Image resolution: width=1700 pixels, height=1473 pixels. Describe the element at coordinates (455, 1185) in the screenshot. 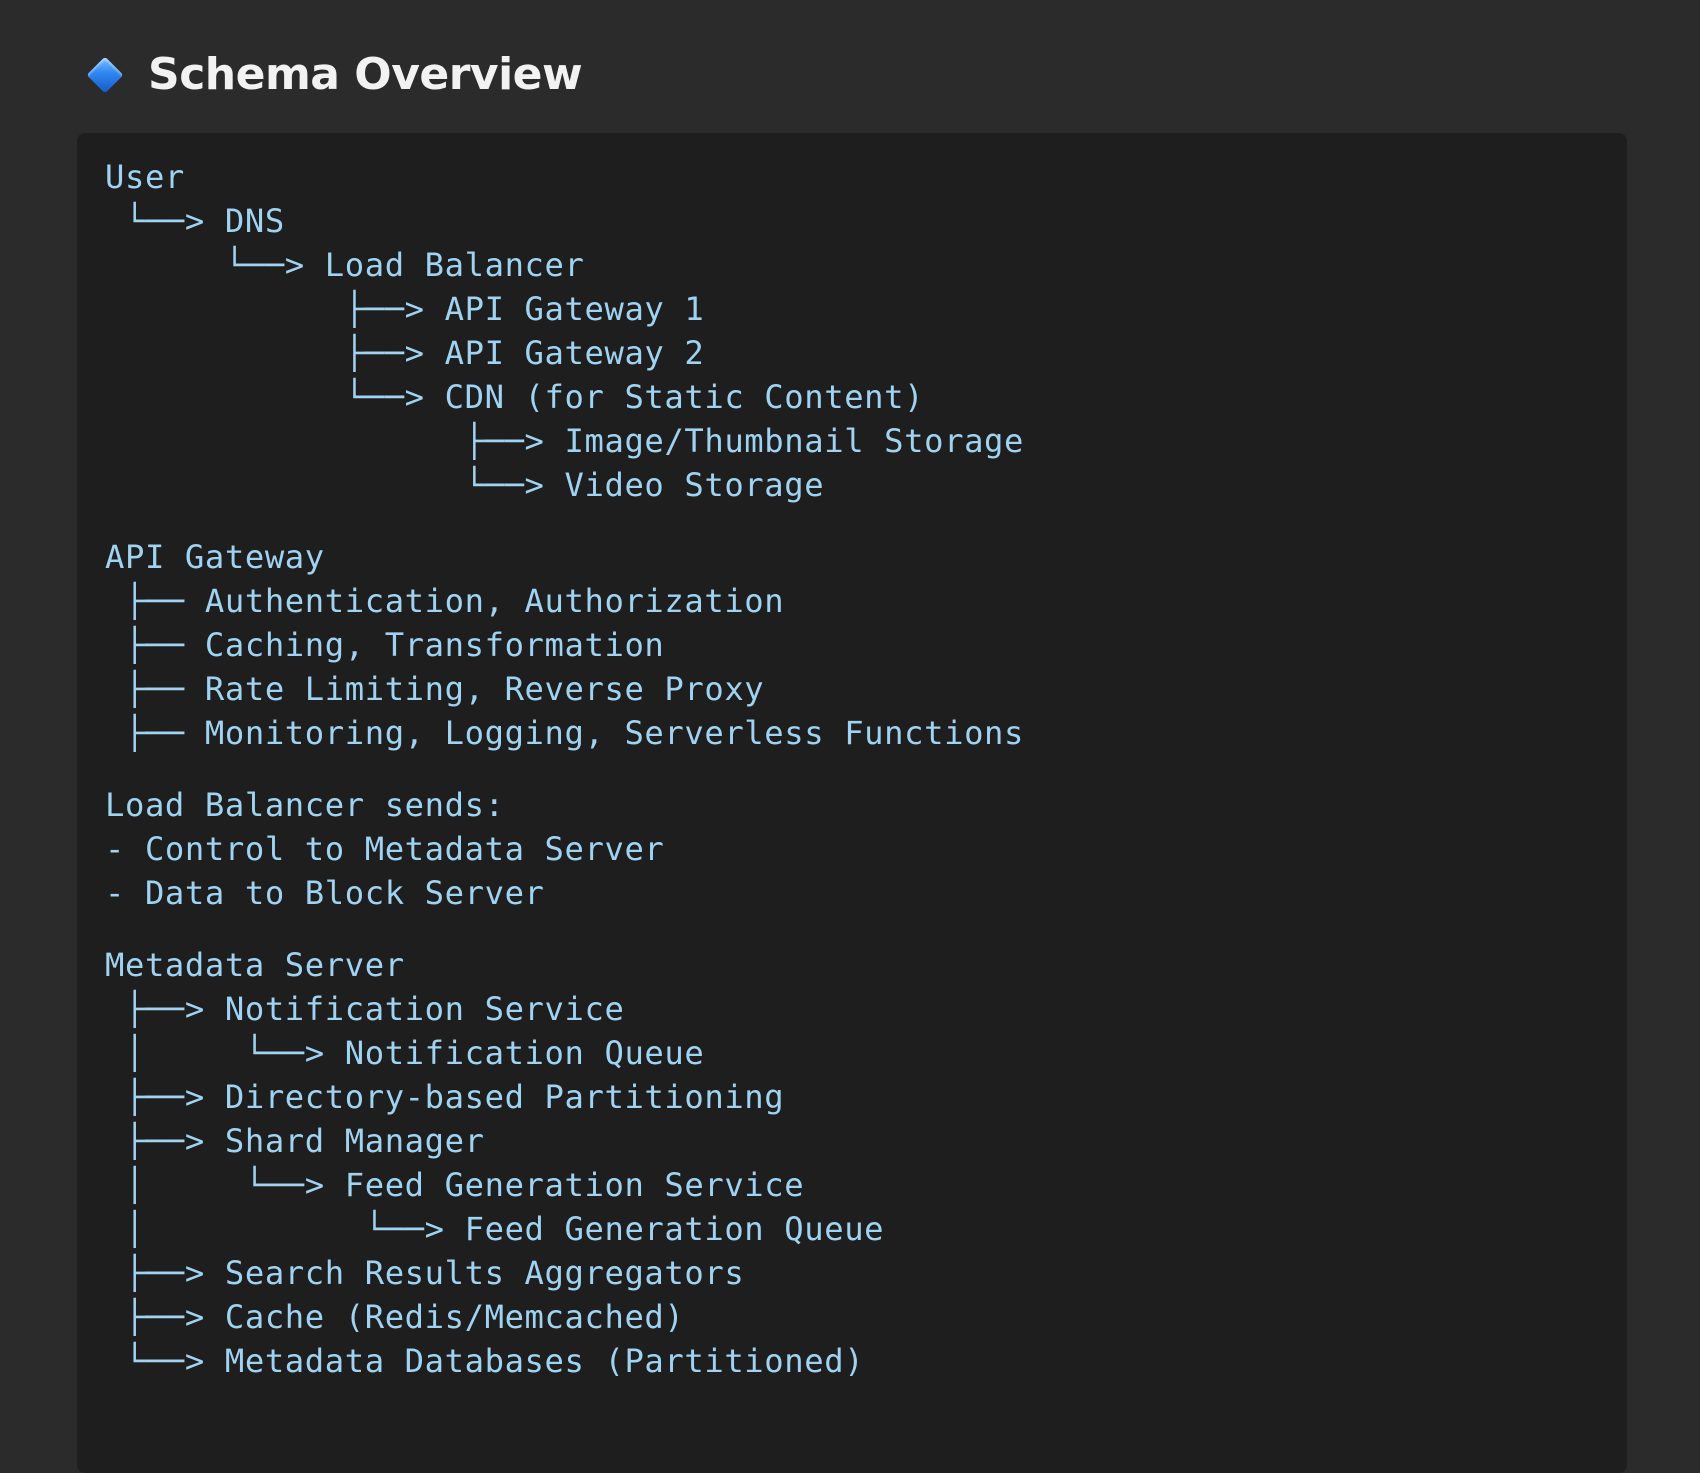

I see `code-line: │ └──> Feed Generation Service` at that location.